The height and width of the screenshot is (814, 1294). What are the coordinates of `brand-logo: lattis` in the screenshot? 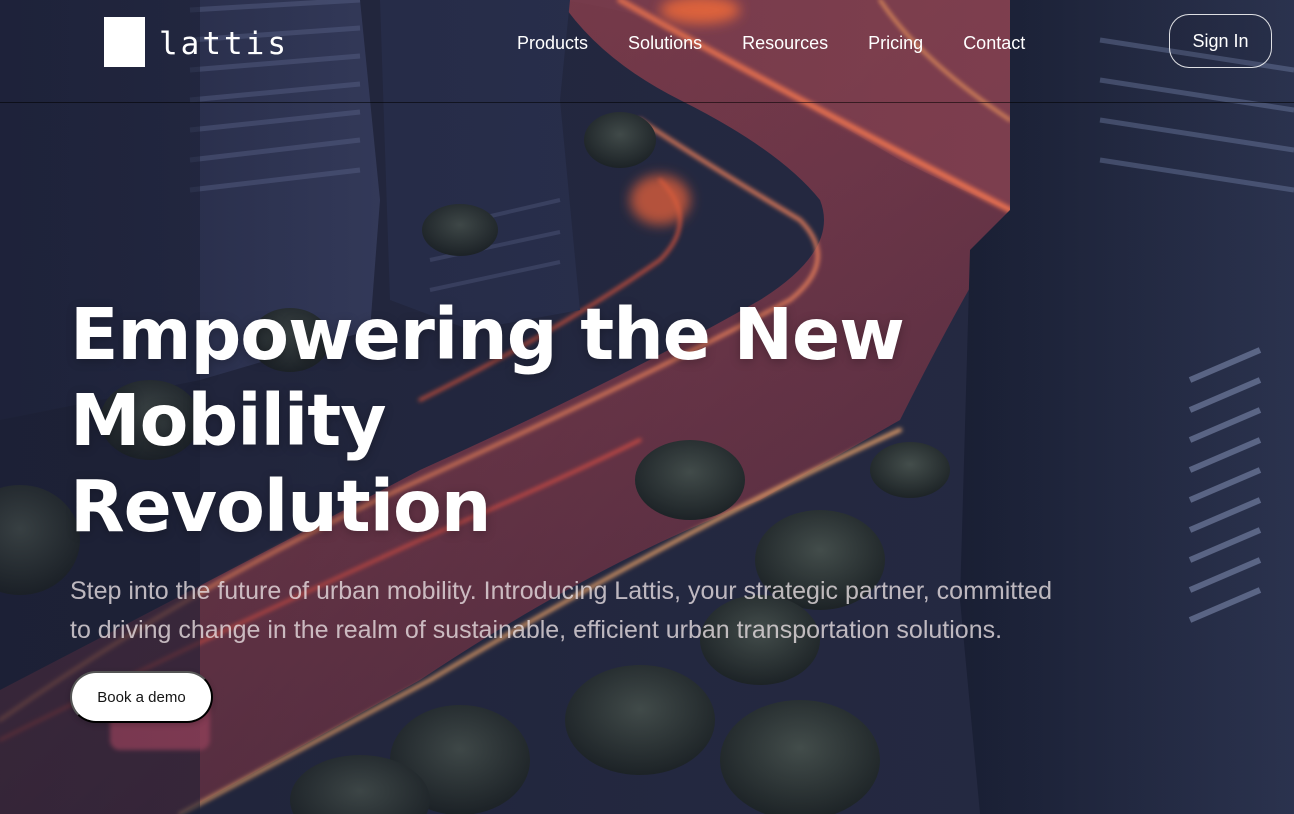 It's located at (196, 42).